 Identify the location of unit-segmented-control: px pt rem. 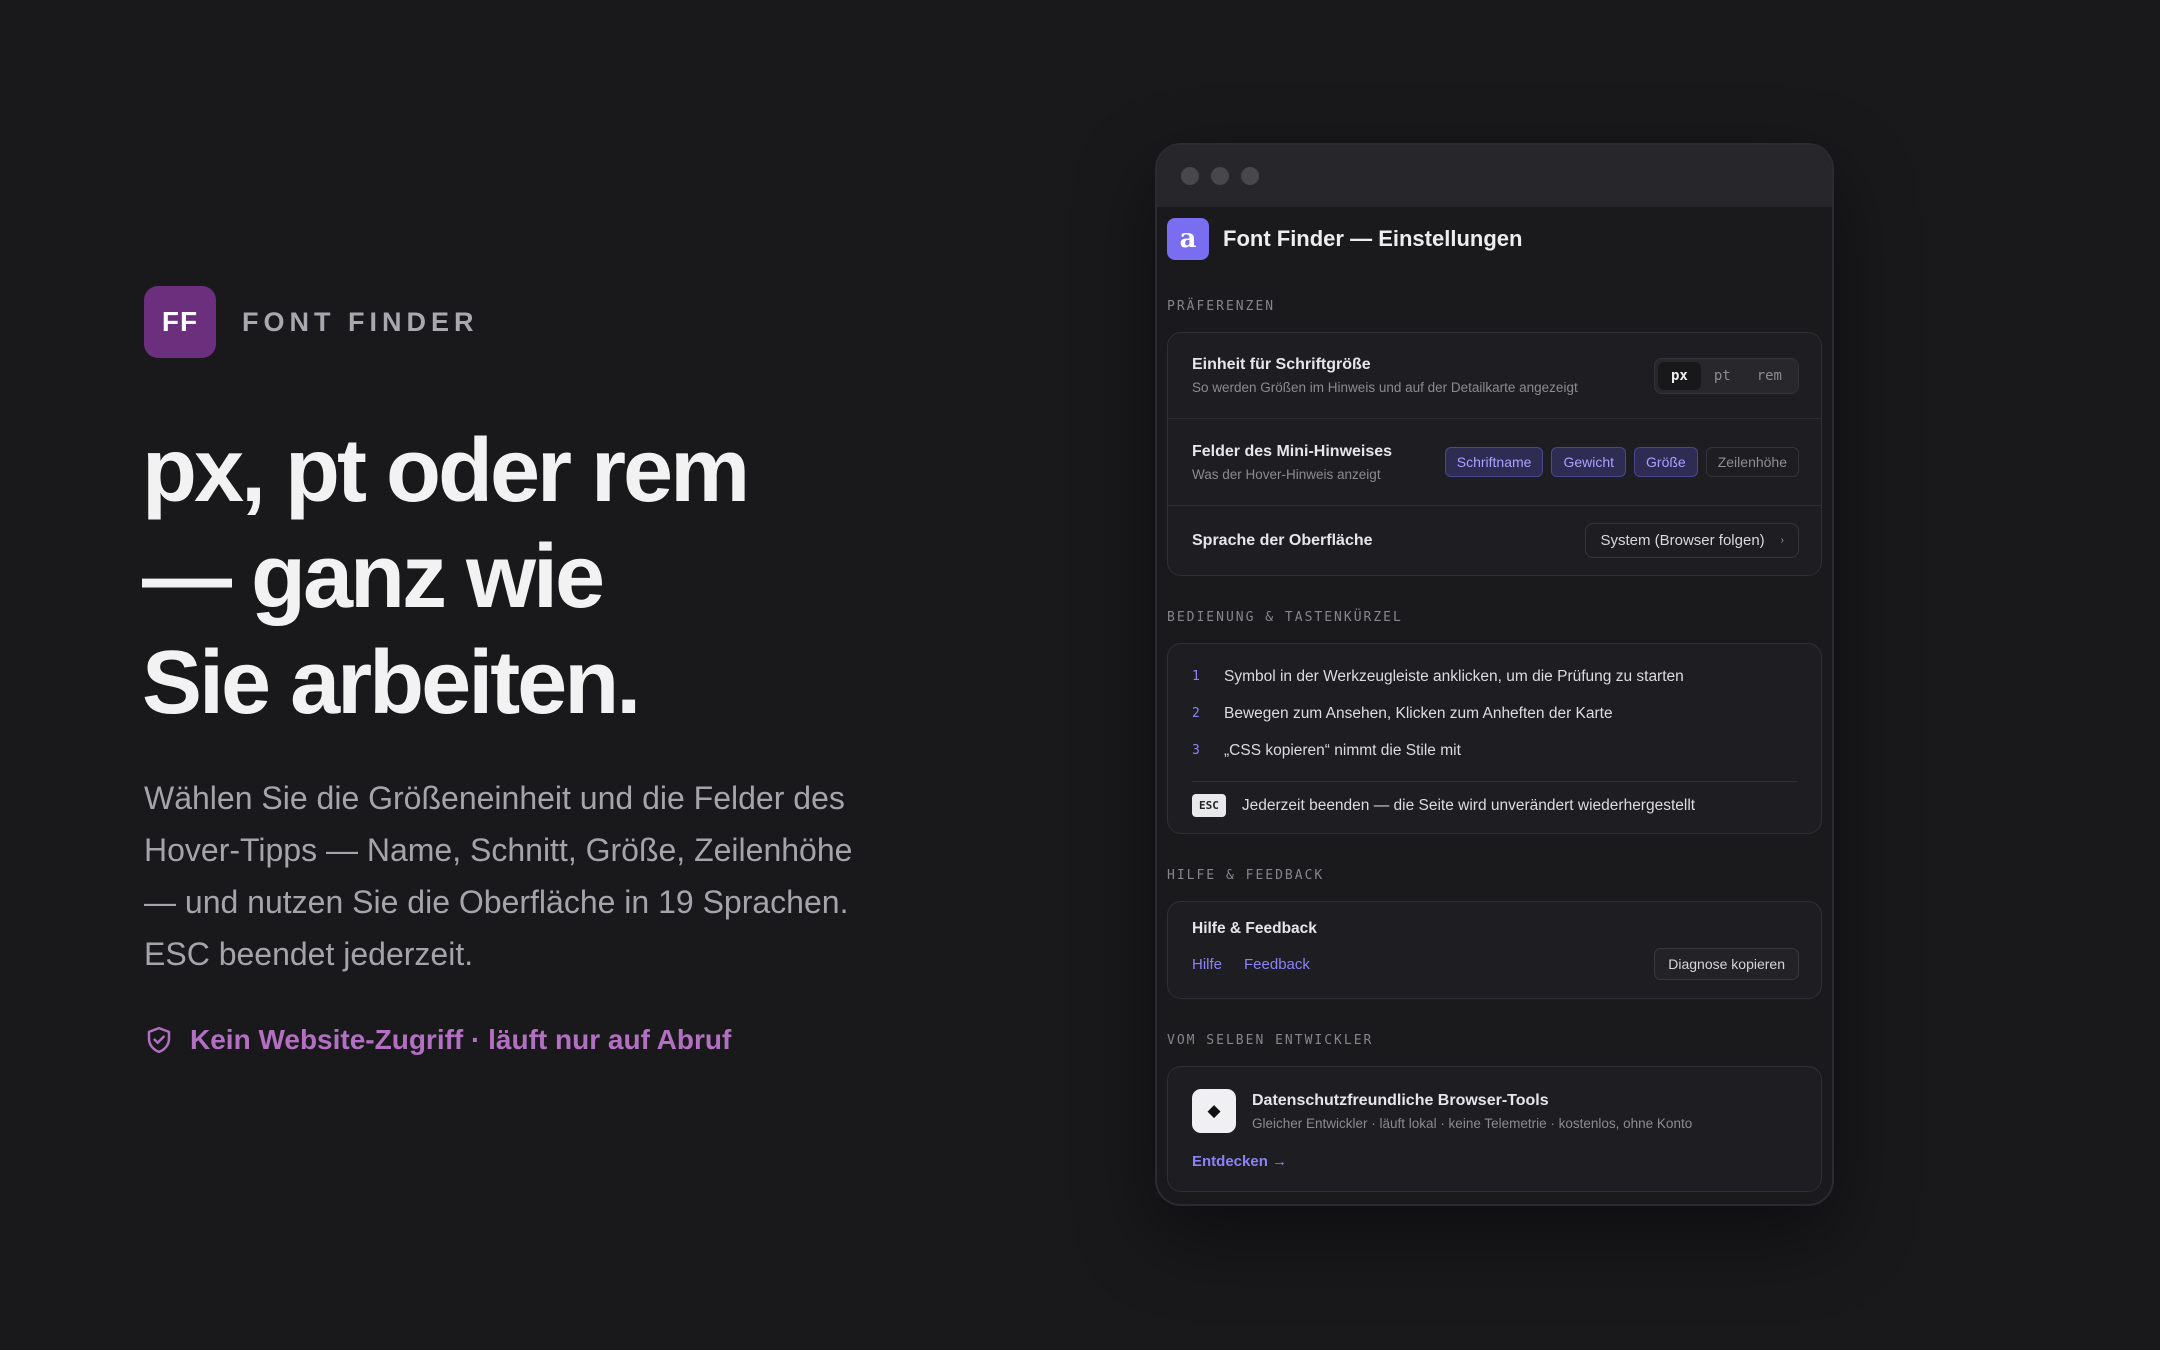
(1726, 375).